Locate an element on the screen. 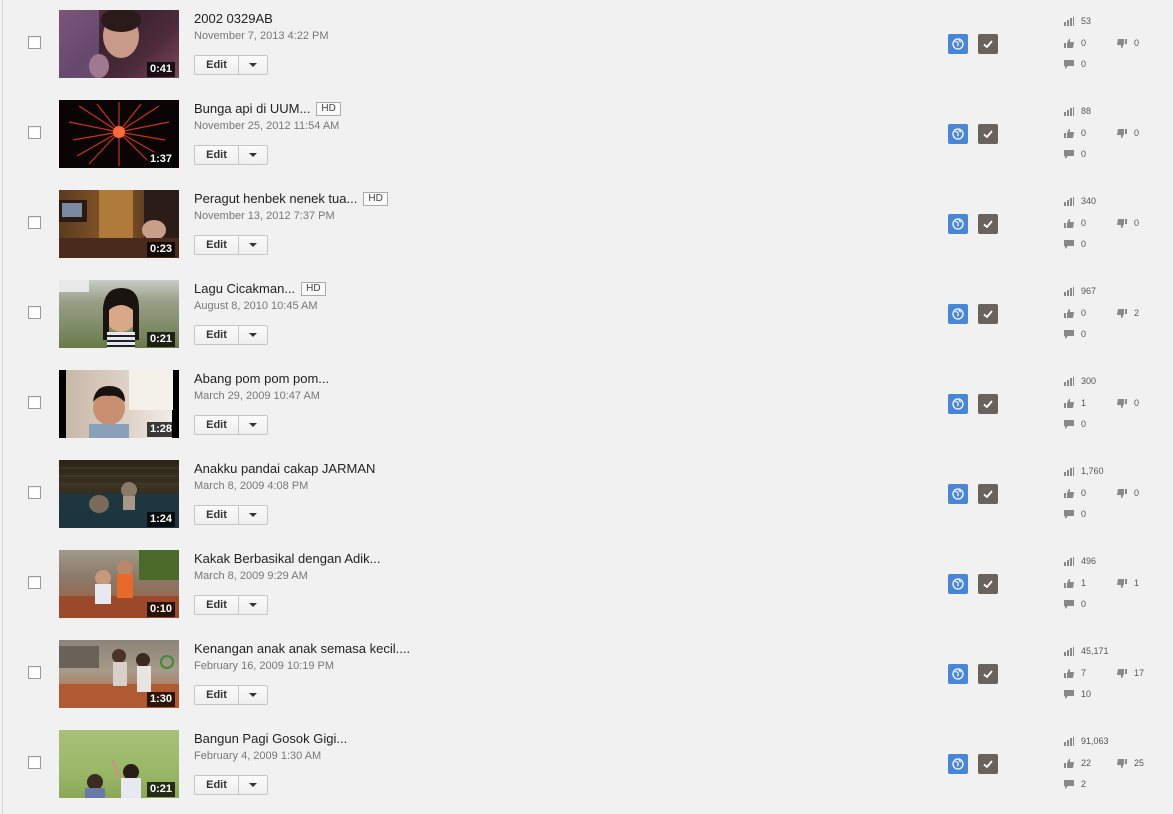  duration-badge: 1:30 is located at coordinates (160, 699).